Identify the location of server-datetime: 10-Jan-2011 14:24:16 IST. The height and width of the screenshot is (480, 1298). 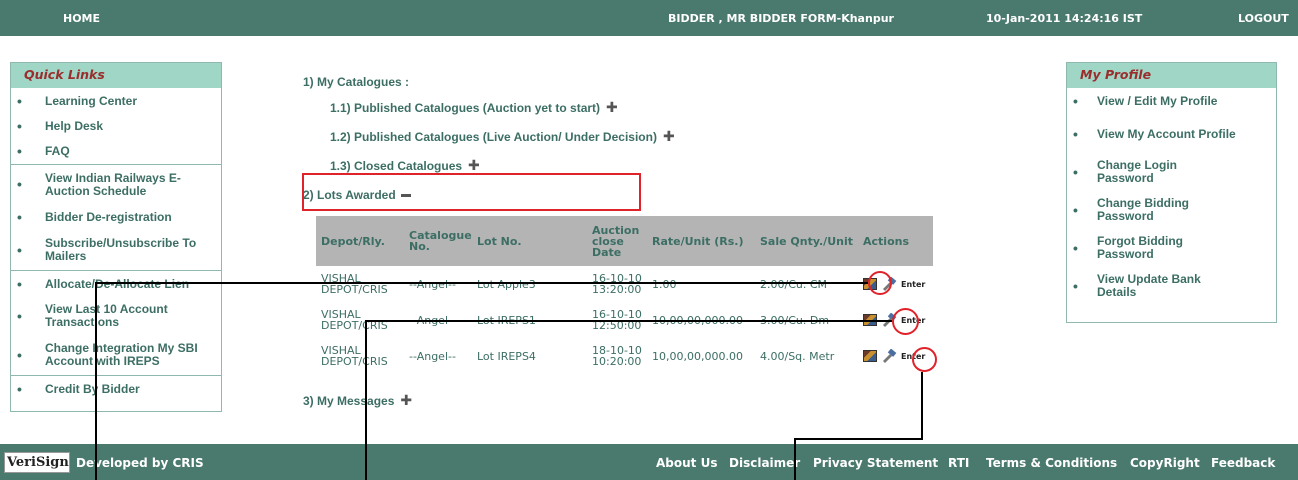
(1064, 18).